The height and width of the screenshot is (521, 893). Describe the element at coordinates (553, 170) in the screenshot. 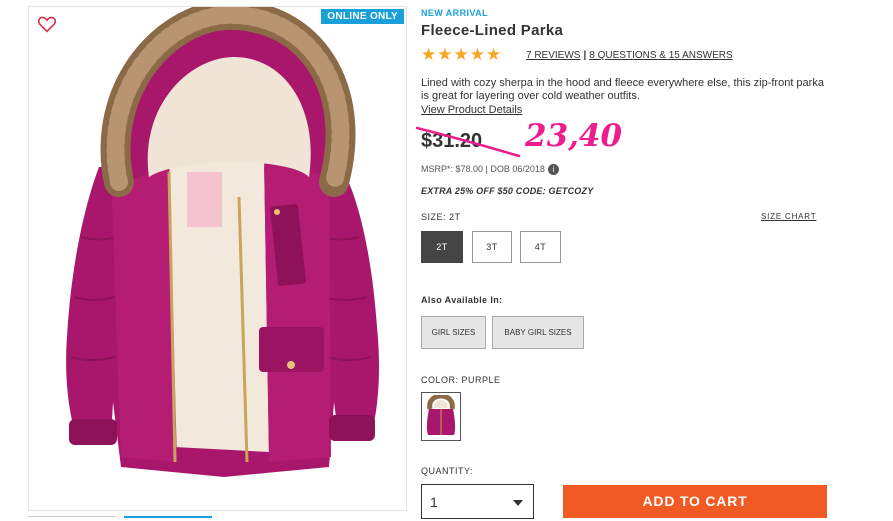

I see `info-icon: i` at that location.